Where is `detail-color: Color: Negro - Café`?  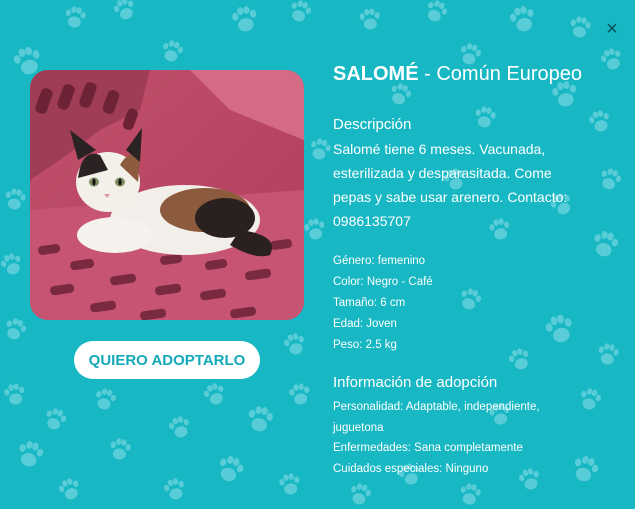
detail-color: Color: Negro - Café is located at coordinates (383, 282).